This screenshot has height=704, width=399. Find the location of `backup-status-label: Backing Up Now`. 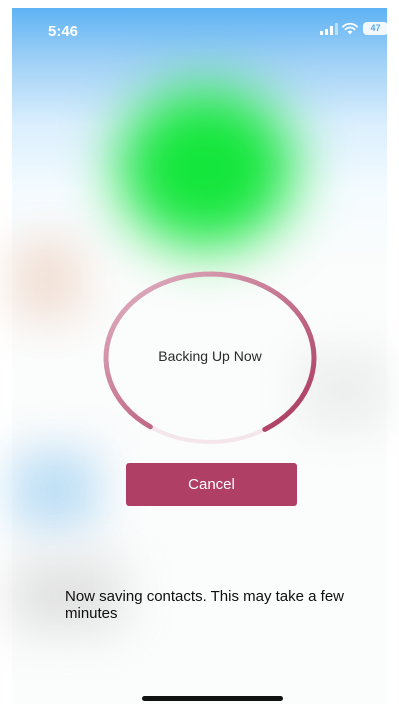

backup-status-label: Backing Up Now is located at coordinates (210, 356).